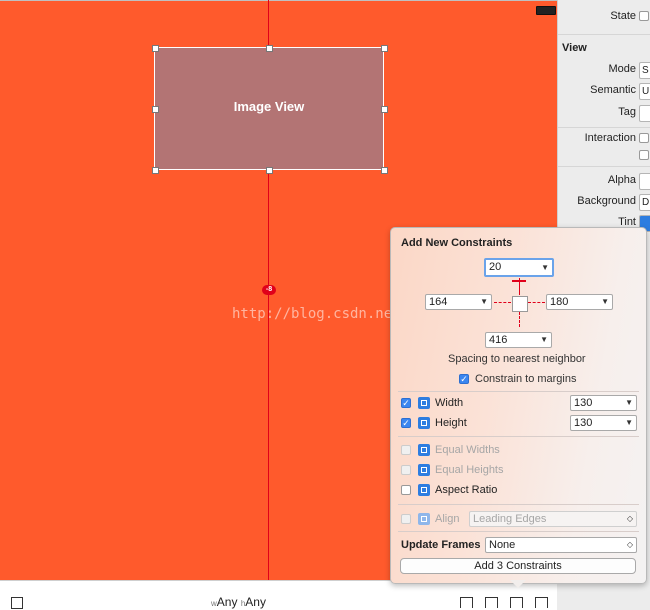  Describe the element at coordinates (17, 603) in the screenshot. I see `document-outline-toggle-icon` at that location.